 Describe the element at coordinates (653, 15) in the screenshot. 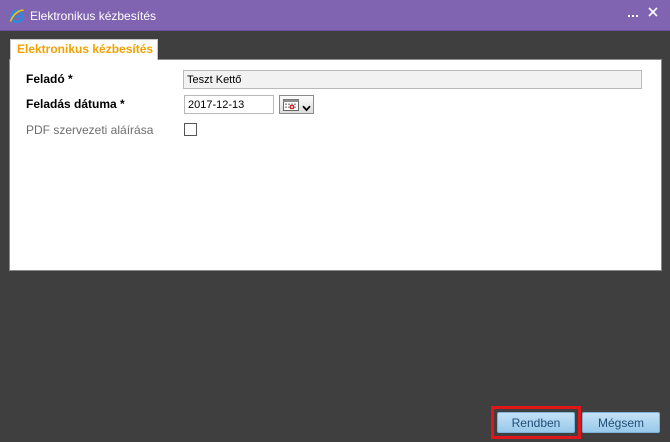

I see `close-icon` at that location.